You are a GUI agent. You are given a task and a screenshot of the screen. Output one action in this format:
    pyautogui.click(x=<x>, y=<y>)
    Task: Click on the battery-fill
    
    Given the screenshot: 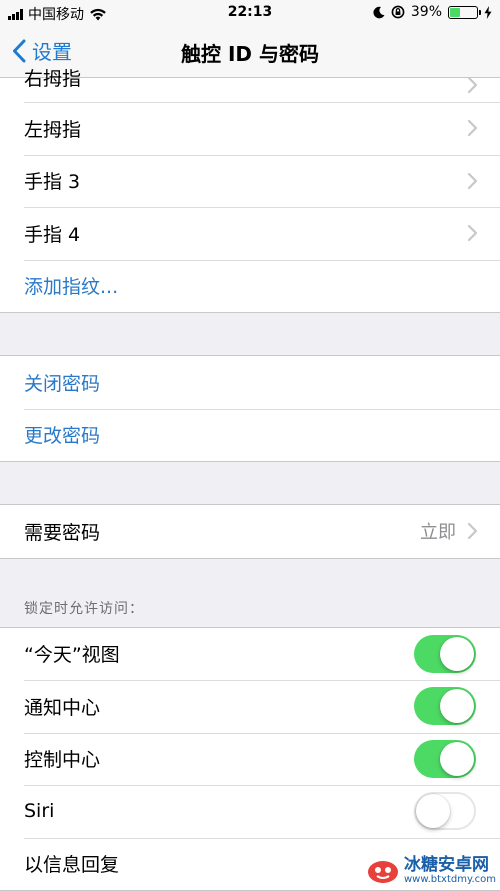 What is the action you would take?
    pyautogui.click(x=455, y=12)
    